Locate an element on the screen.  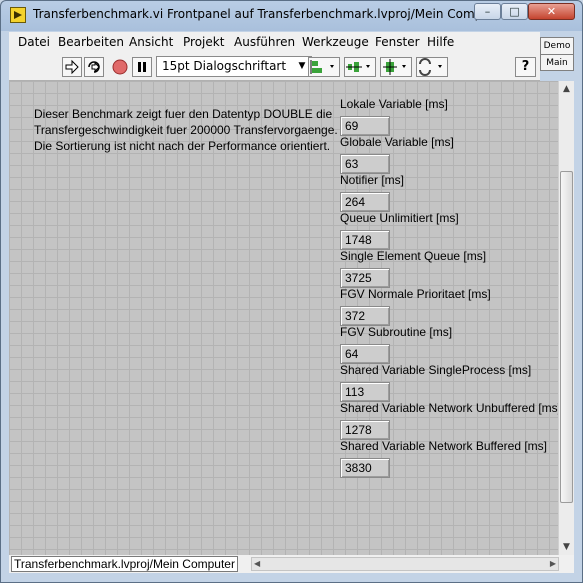
indicator-label-lokale-variable: Lokale Variable [ms] is located at coordinates (394, 104).